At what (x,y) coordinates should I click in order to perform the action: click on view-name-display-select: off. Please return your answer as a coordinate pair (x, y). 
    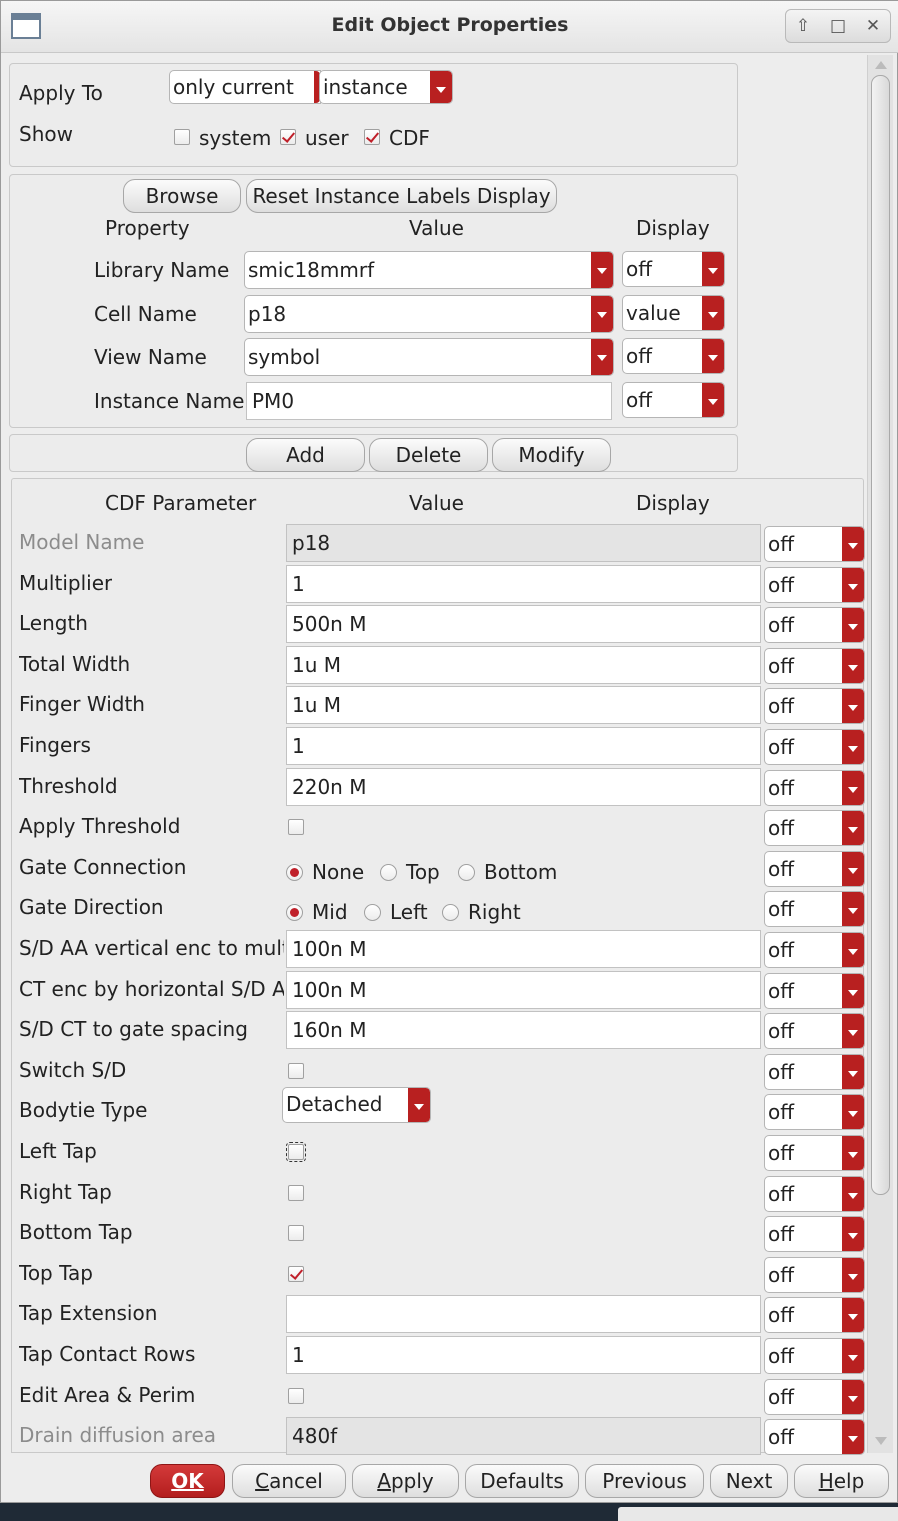
    Looking at the image, I should click on (673, 356).